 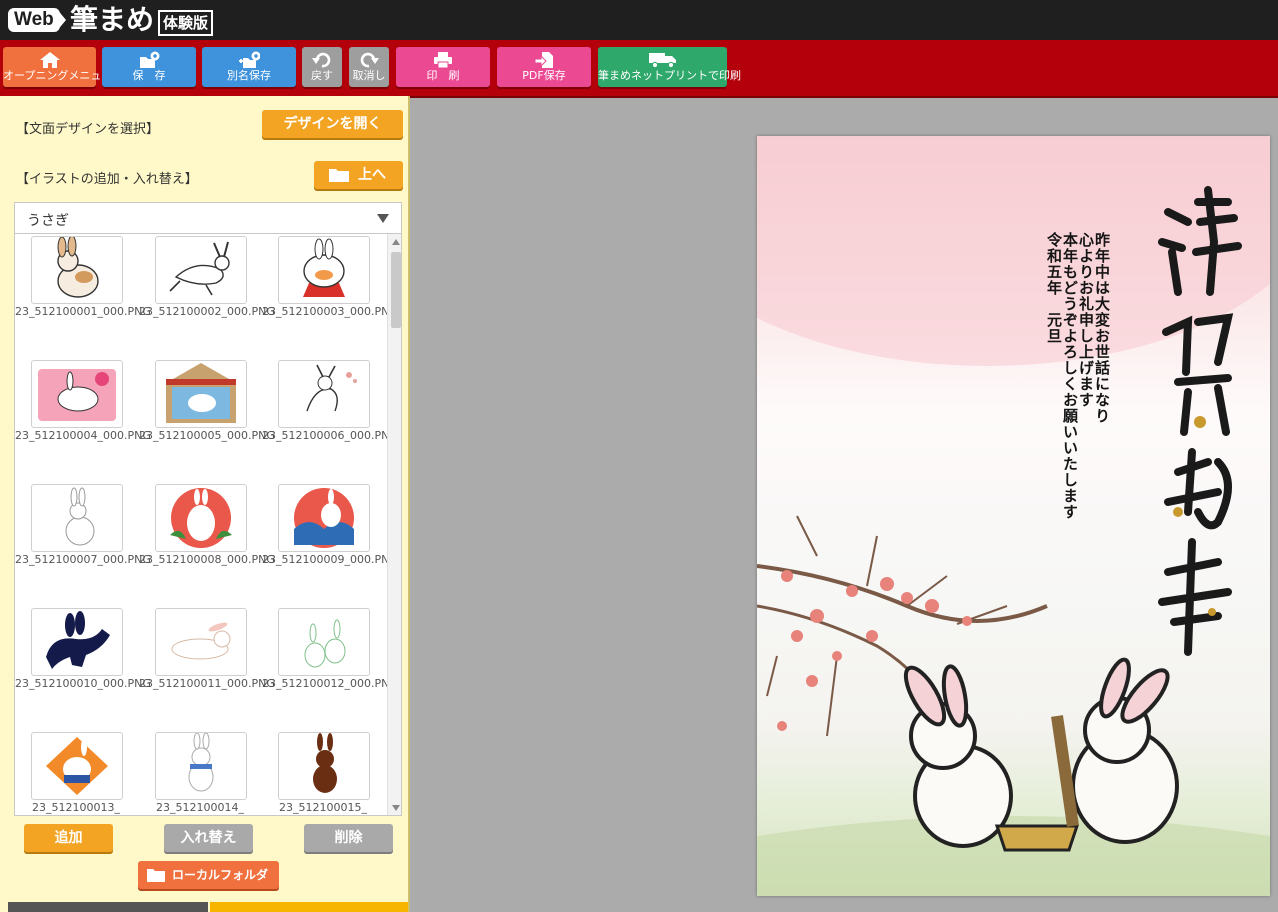 What do you see at coordinates (396, 242) in the screenshot?
I see `scroll-up-icon` at bounding box center [396, 242].